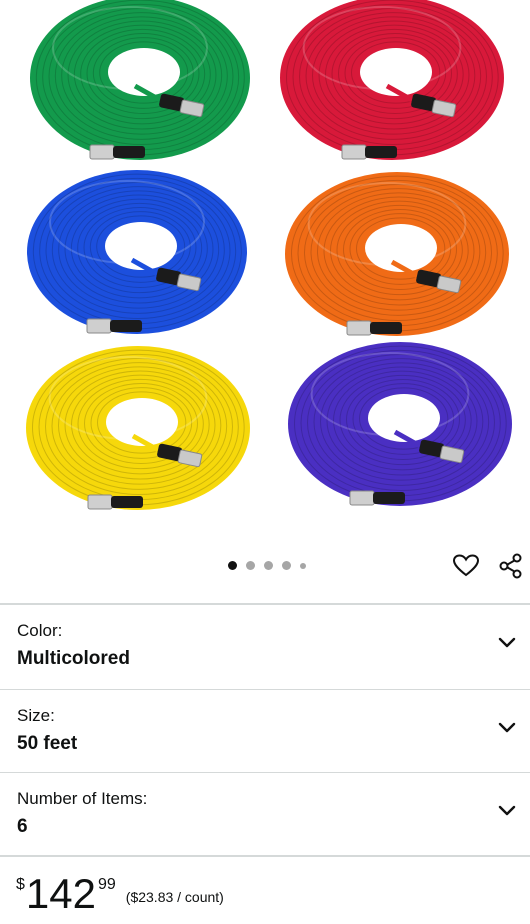 Image resolution: width=530 pixels, height=924 pixels. I want to click on number-of-items-selector: Number of Items: 6, so click(265, 813).